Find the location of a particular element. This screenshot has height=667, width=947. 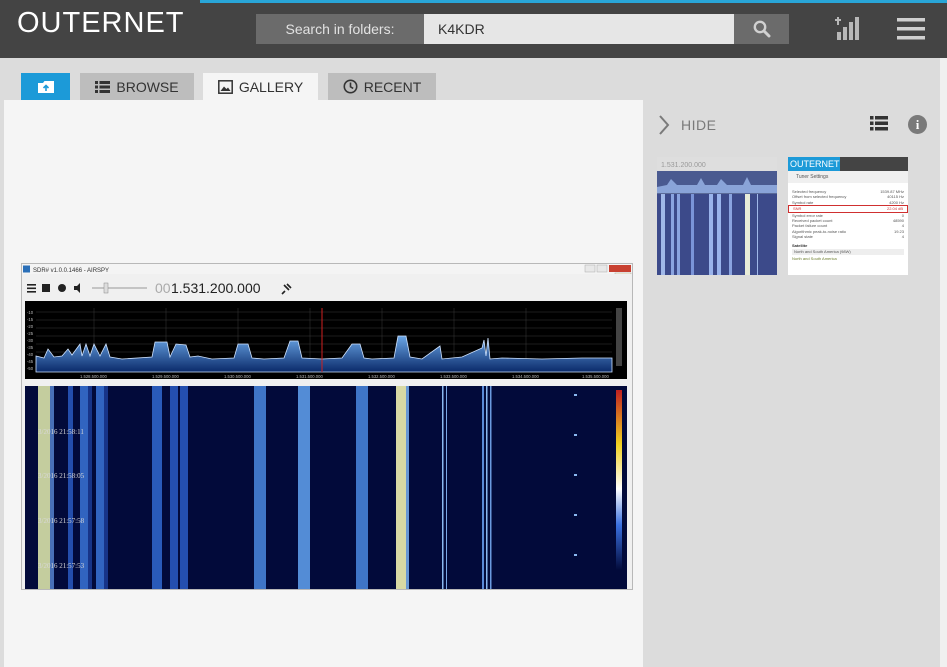

hide-sidebar-toggle: HIDE is located at coordinates (686, 125).